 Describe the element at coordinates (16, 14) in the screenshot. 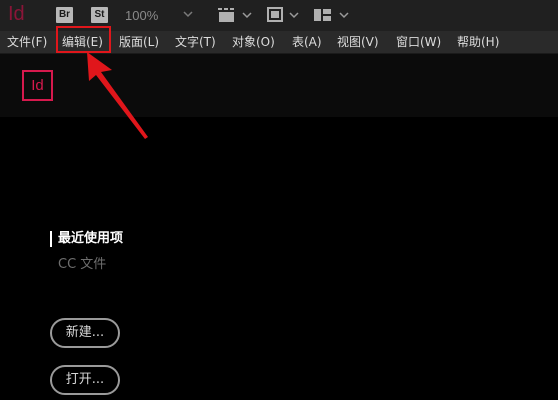

I see `indesign-logo: Id` at that location.